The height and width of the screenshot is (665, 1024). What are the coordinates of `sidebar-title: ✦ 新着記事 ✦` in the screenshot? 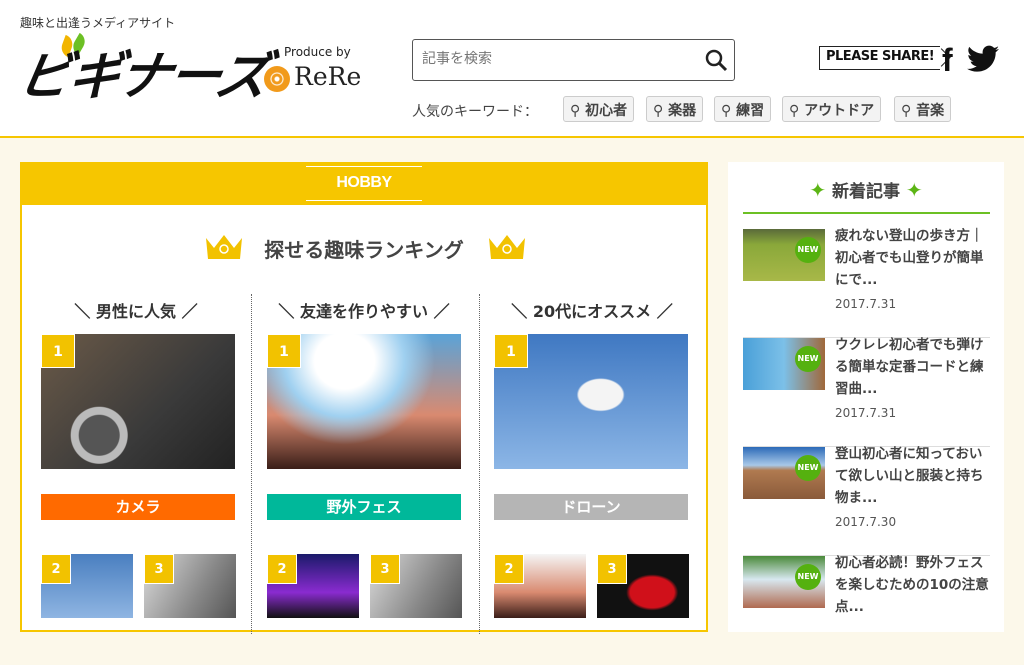 It's located at (866, 189).